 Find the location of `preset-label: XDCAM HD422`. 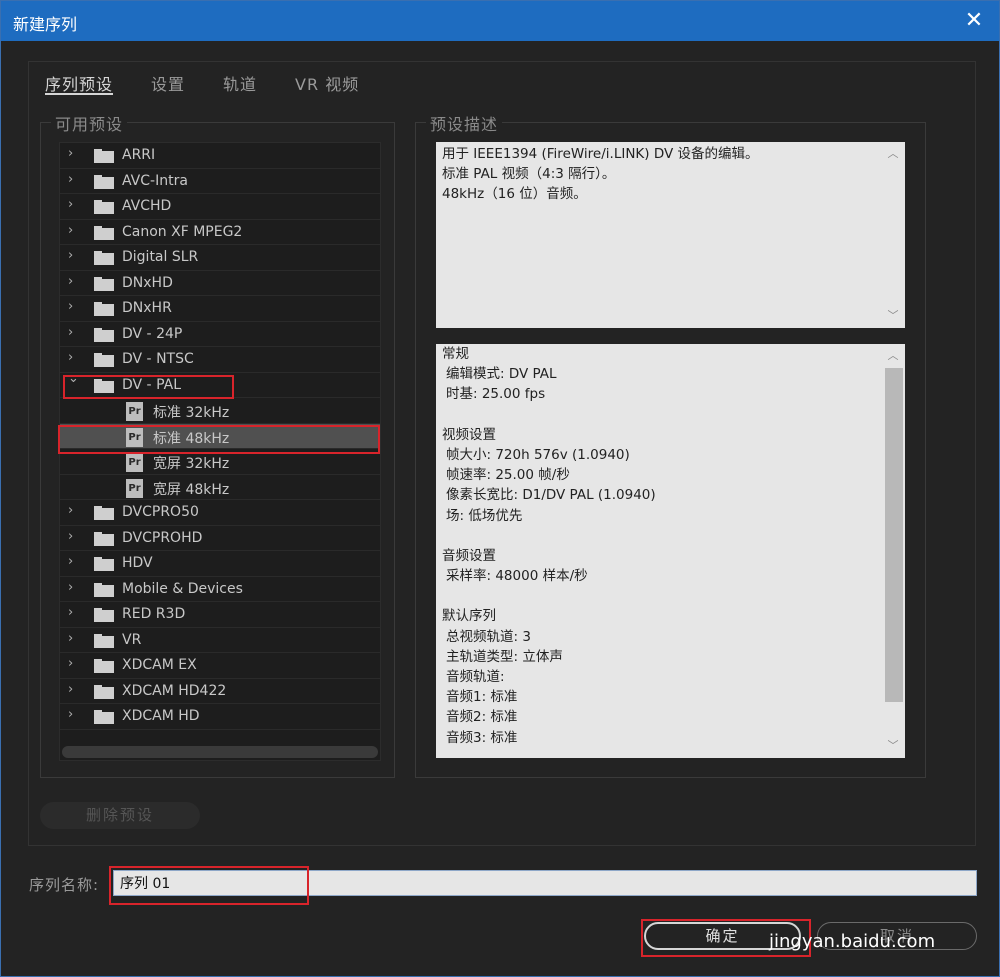

preset-label: XDCAM HD422 is located at coordinates (174, 690).